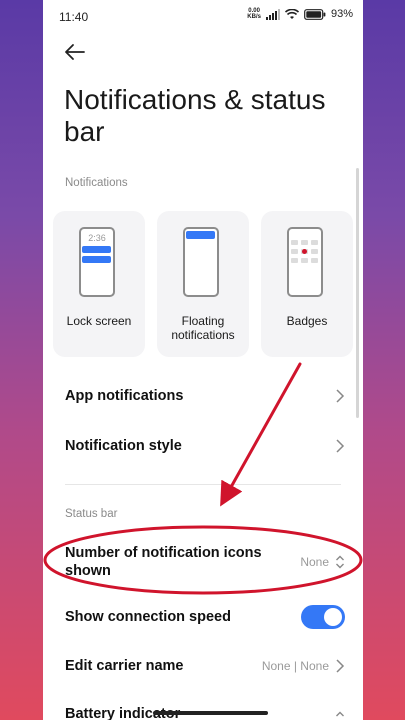  What do you see at coordinates (201, 262) in the screenshot?
I see `floating-preview` at bounding box center [201, 262].